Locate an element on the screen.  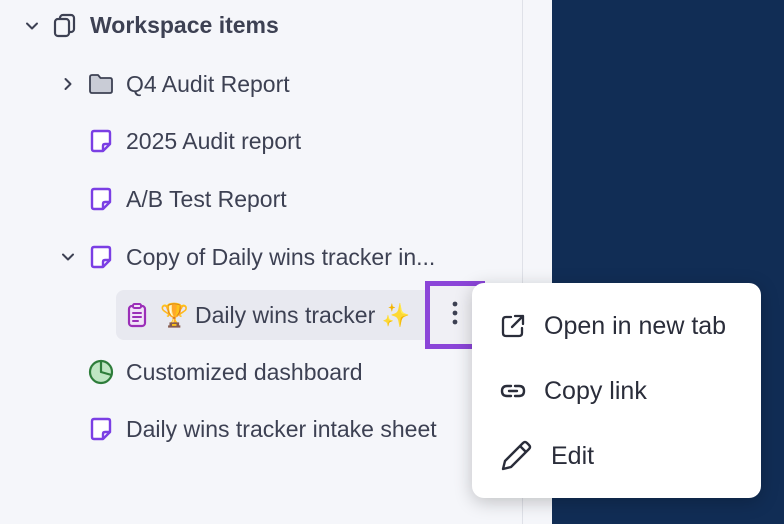
sidebar-item-daily-wins-tracker: 🏆 Daily wins tracker ✨ is located at coordinates (267, 315).